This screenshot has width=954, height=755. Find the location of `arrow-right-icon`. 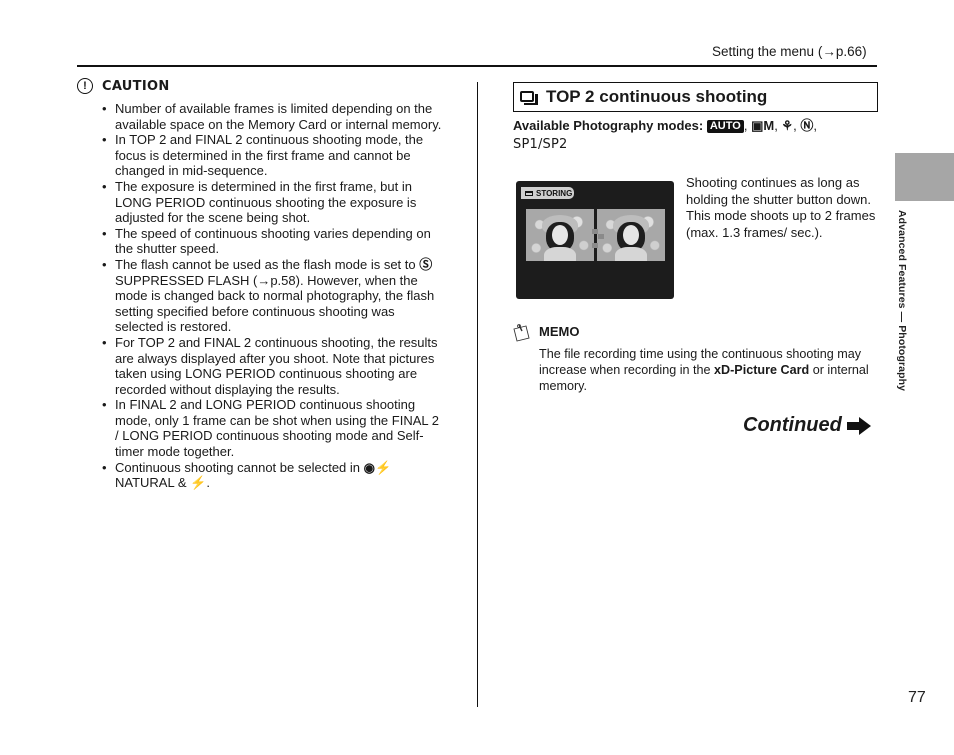

arrow-right-icon is located at coordinates (858, 425).